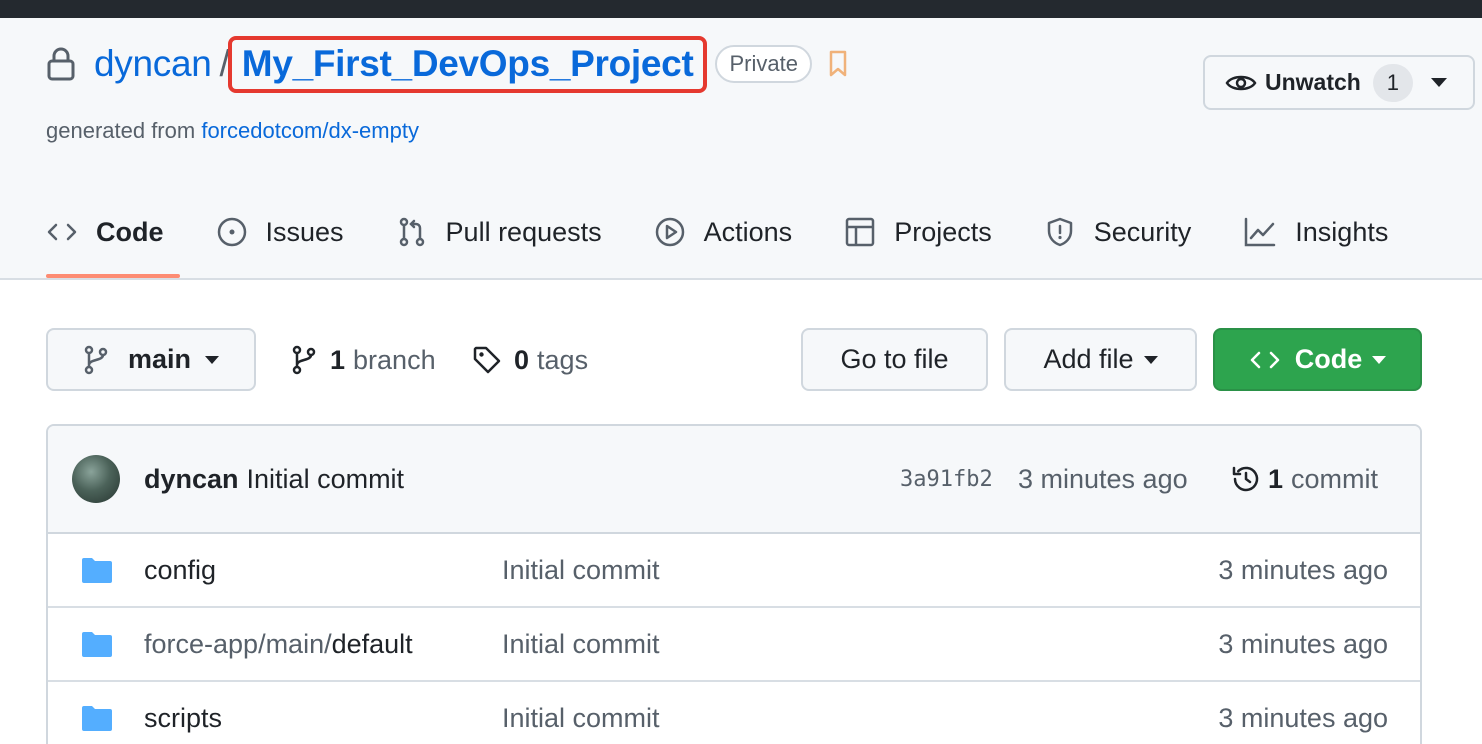 Image resolution: width=1482 pixels, height=744 pixels. Describe the element at coordinates (1245, 479) in the screenshot. I see `history-icon` at that location.